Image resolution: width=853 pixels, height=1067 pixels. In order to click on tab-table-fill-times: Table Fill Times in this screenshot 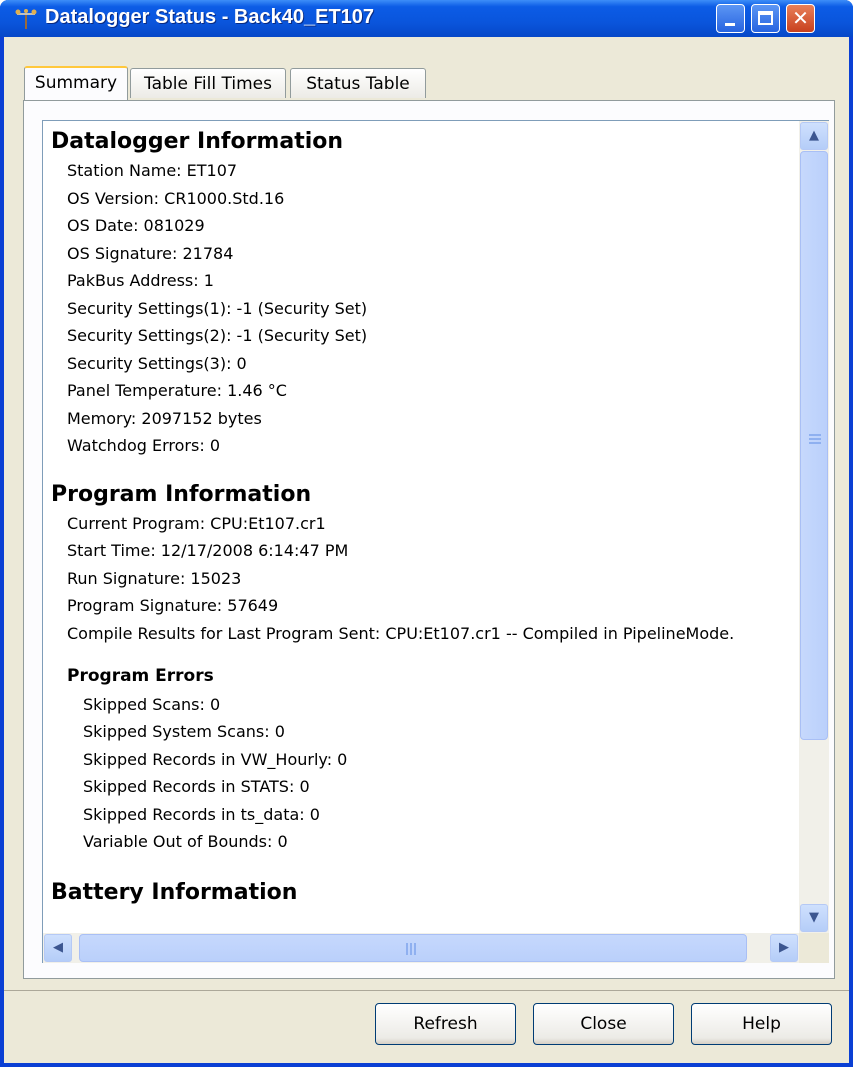, I will do `click(208, 83)`.